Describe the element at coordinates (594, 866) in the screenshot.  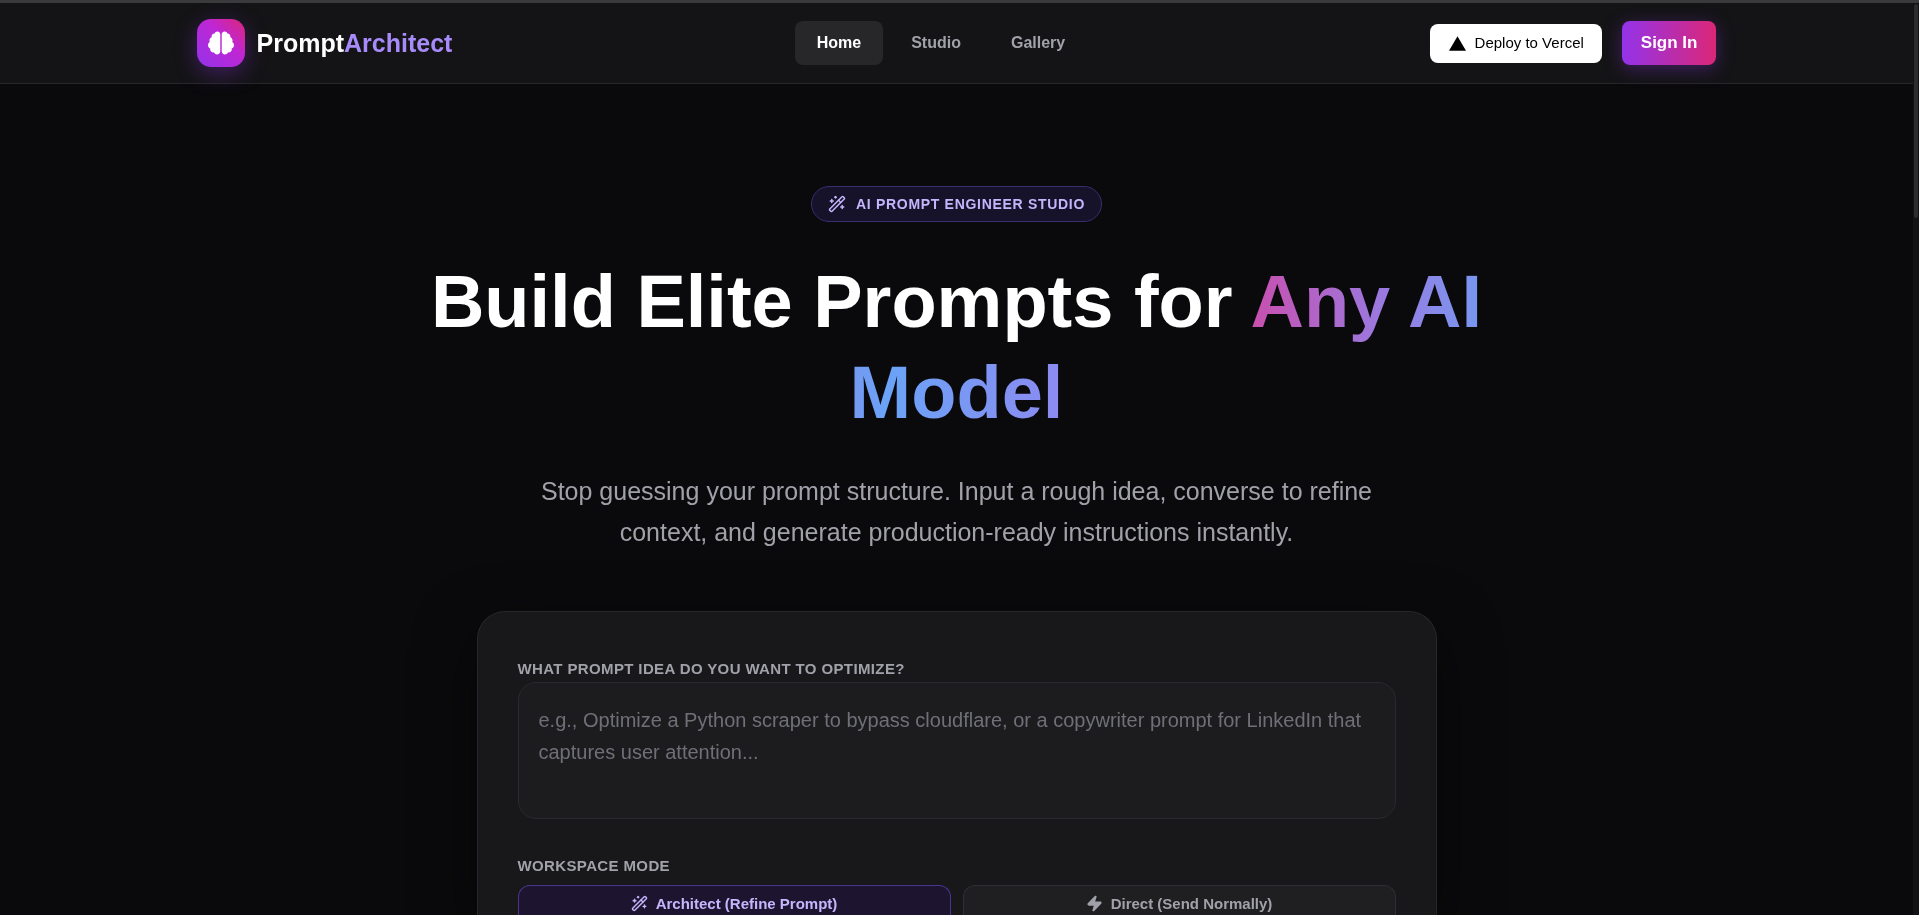
I see `workspace-mode-label: WORKSPACE MODE` at that location.